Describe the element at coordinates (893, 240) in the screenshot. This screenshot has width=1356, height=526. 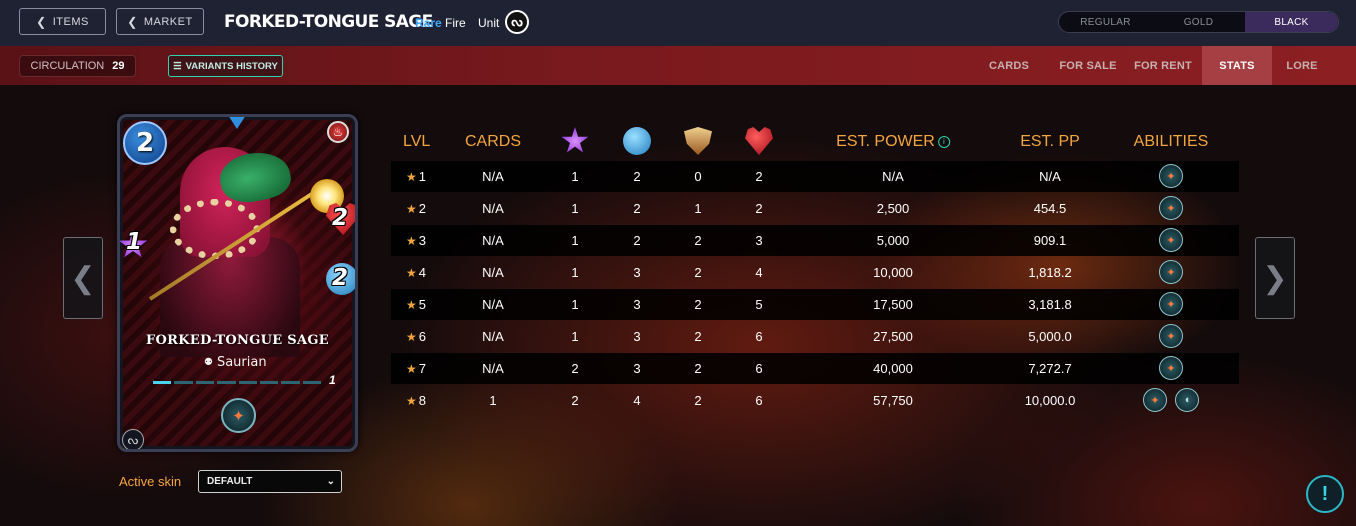
I see `cell-est-power: 5,000` at that location.